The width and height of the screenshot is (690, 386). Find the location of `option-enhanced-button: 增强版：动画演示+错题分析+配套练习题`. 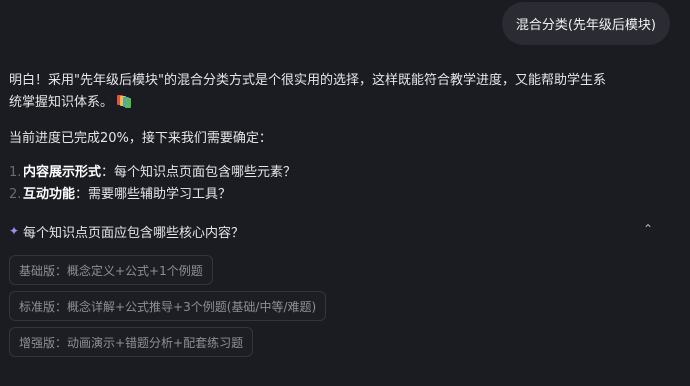

option-enhanced-button: 增强版：动画演示+错题分析+配套练习题 is located at coordinates (131, 342).